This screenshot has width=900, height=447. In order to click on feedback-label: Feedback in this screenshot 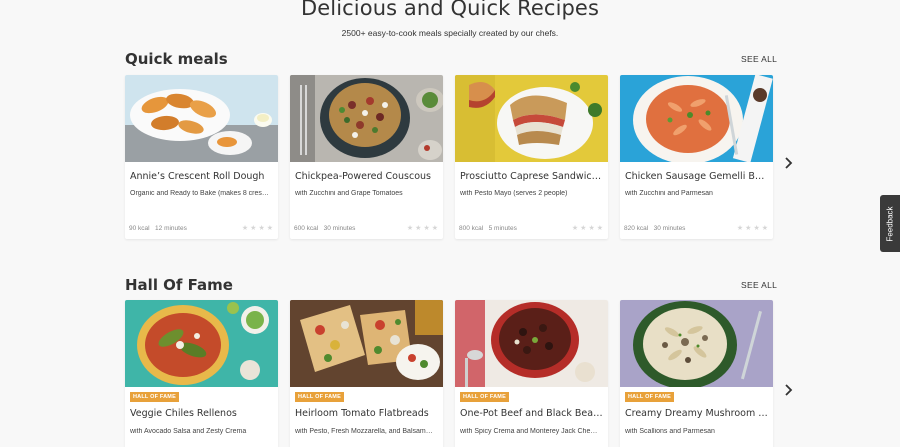, I will do `click(890, 223)`.